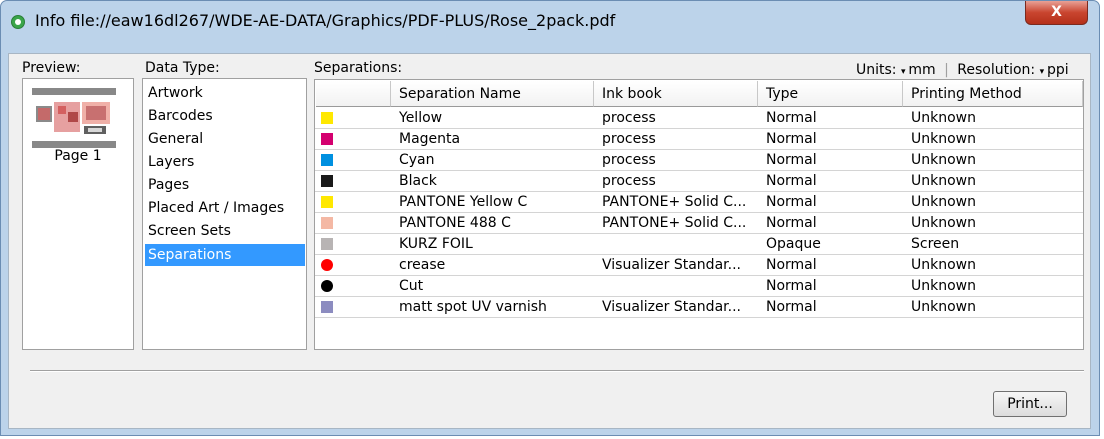  I want to click on resolution-dropdown: ▾ ppi, so click(1054, 70).